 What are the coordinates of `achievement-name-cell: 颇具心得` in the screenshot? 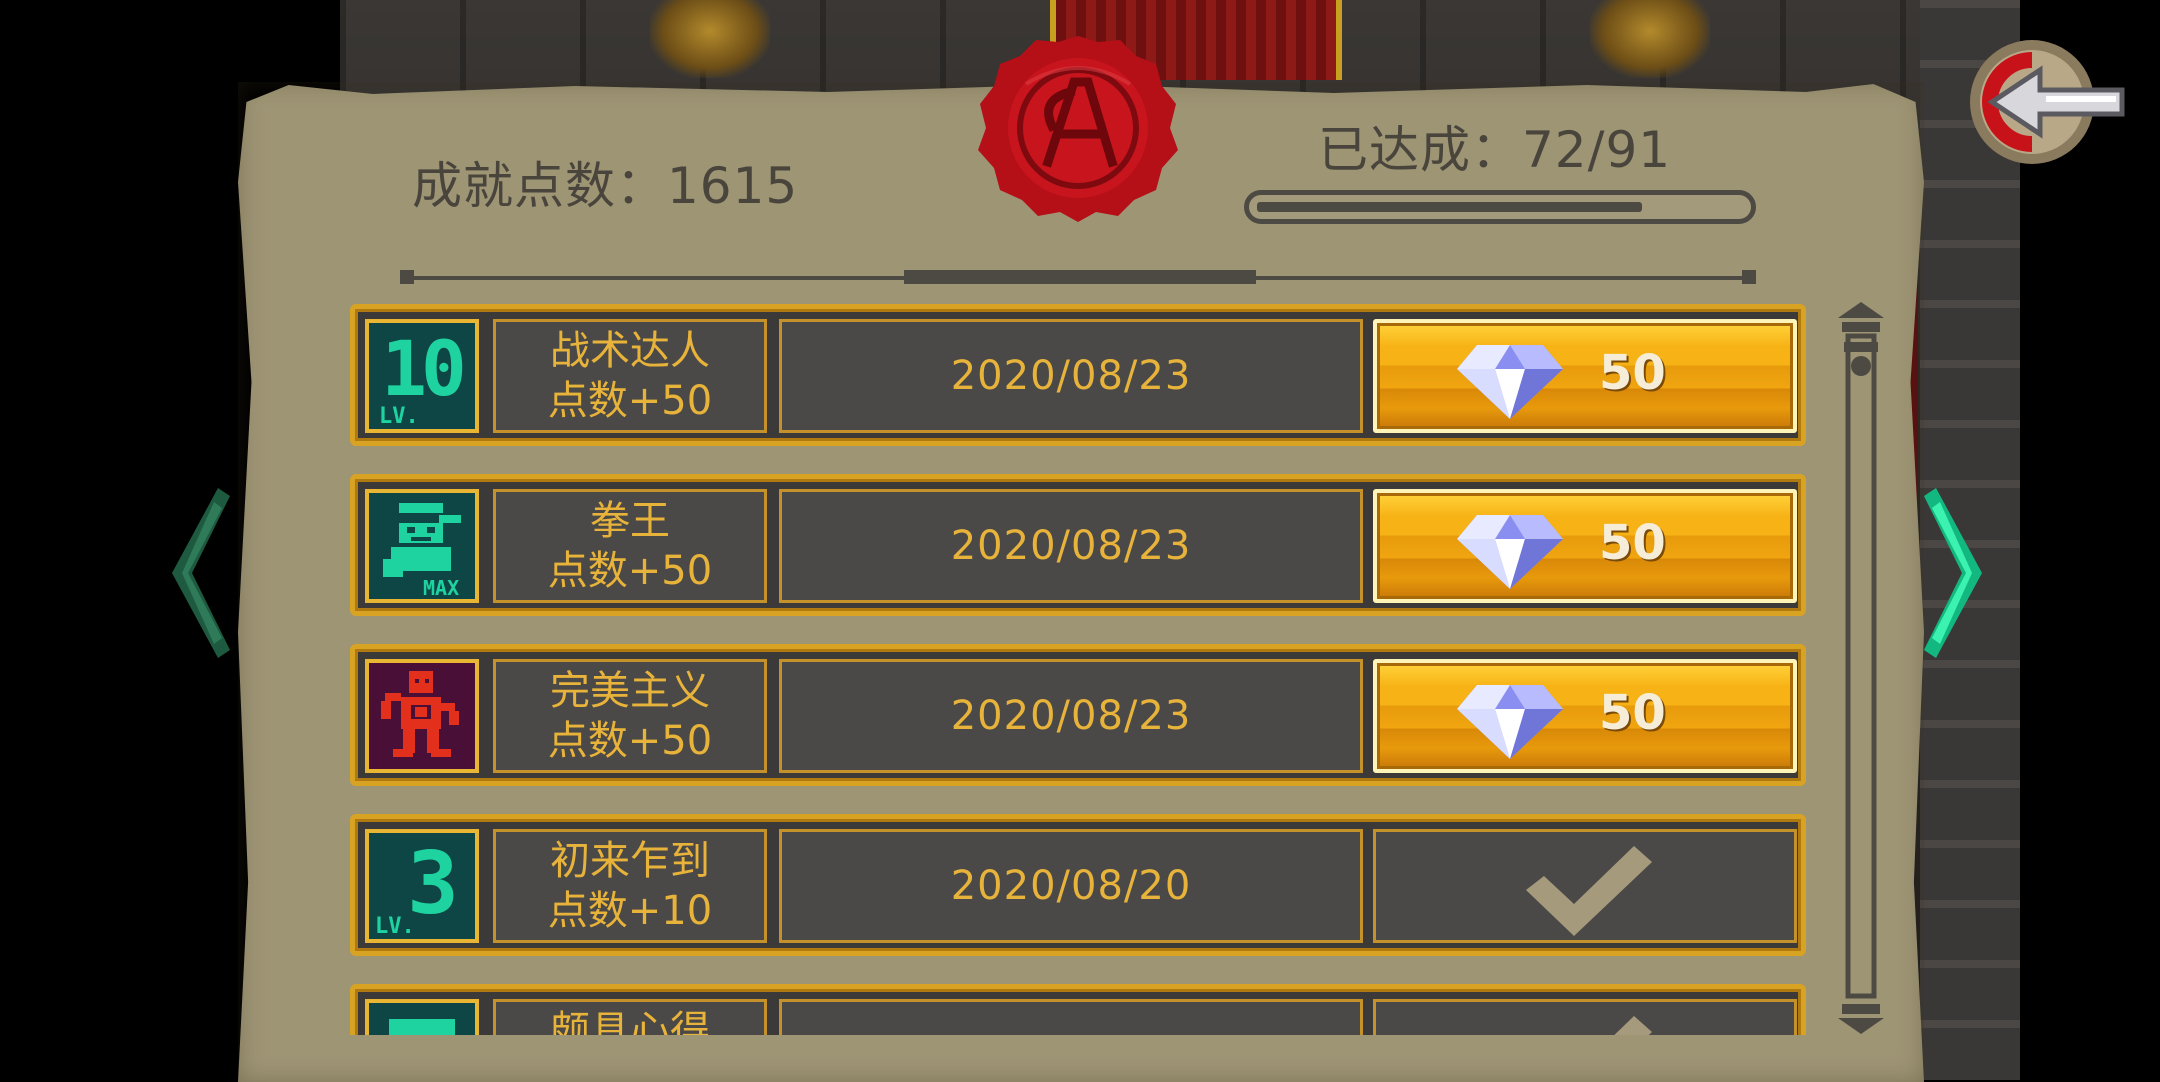 It's located at (630, 1017).